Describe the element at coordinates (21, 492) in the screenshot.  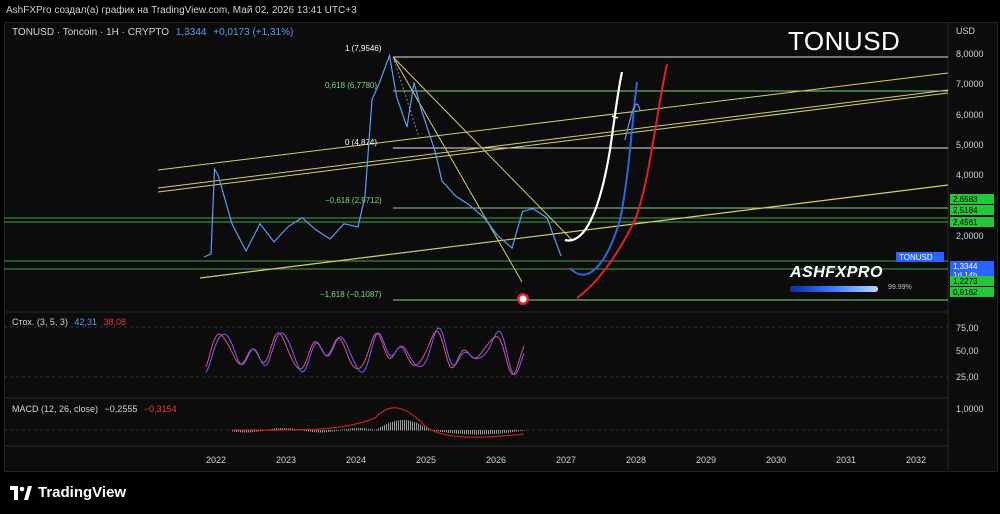
I see `tradingview-icon` at that location.